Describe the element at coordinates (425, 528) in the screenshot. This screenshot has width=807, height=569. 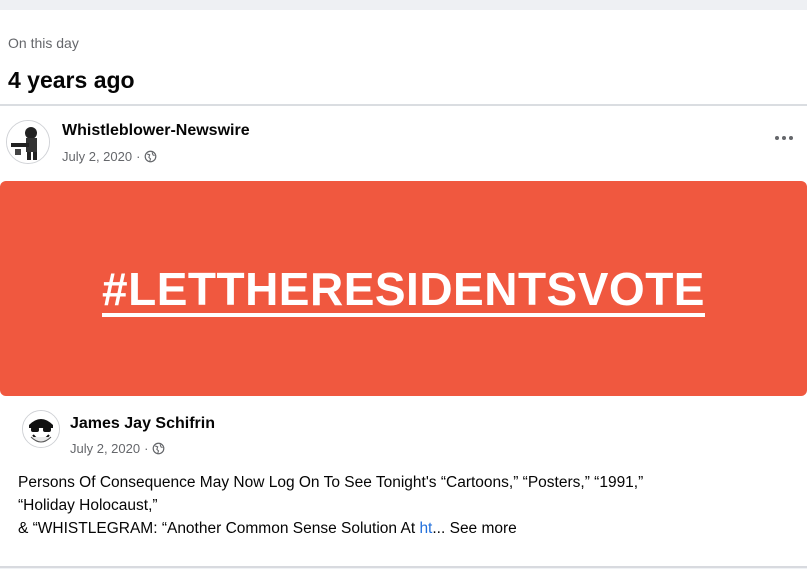
I see `post-link: ht` at that location.